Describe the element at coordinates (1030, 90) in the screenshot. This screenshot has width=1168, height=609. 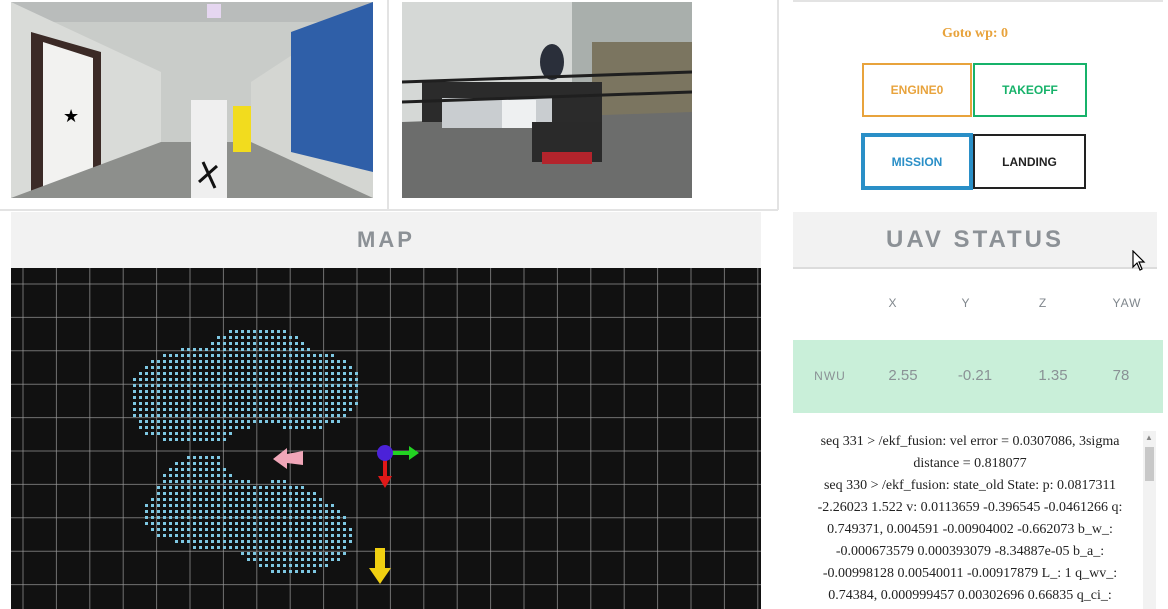
I see `takeoff-button: TAKEOFF` at that location.